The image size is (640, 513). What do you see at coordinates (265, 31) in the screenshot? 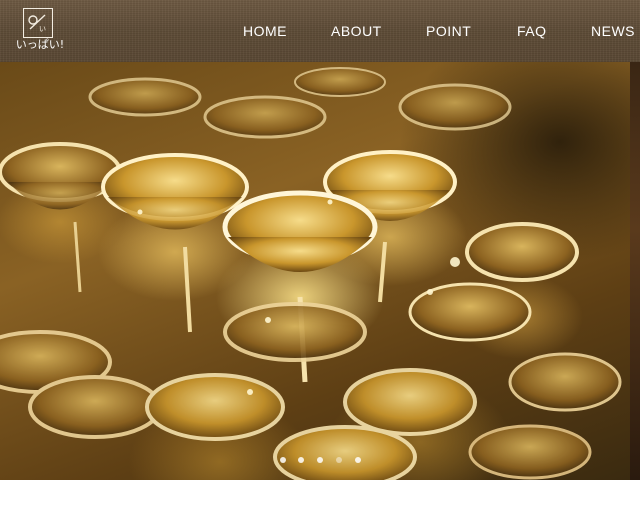
I see `nav-home: HOME` at bounding box center [265, 31].